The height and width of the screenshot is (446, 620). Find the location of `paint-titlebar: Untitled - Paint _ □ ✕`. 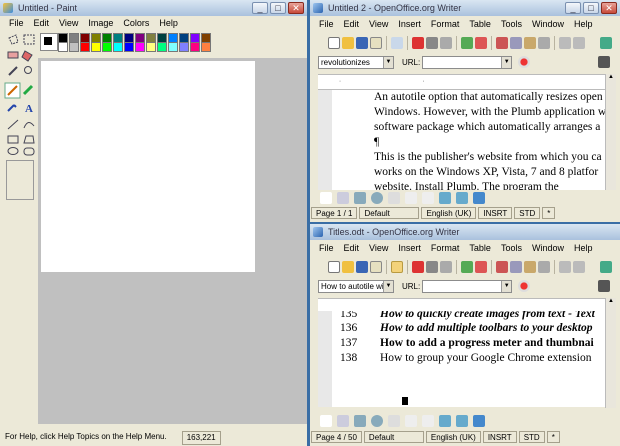

paint-titlebar: Untitled - Paint _ □ ✕ is located at coordinates (153, 8).